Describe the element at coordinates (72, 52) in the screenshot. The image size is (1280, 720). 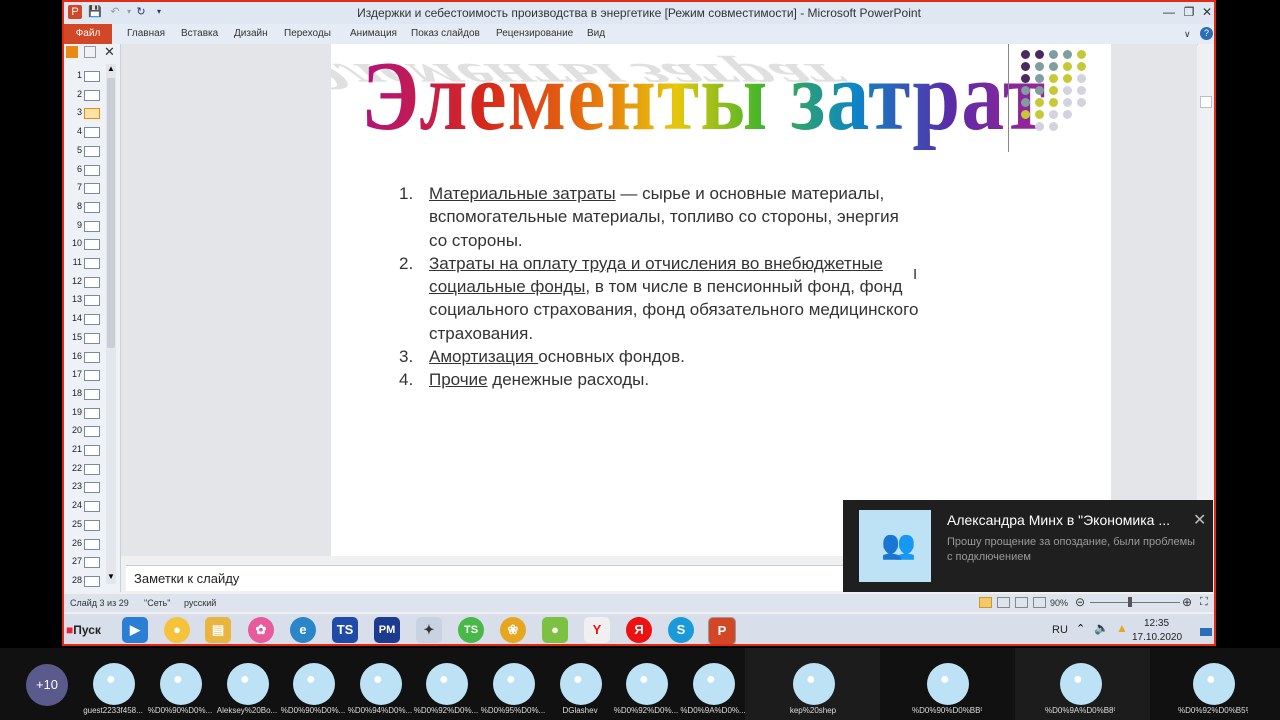
I see `slides-tab-icon` at that location.